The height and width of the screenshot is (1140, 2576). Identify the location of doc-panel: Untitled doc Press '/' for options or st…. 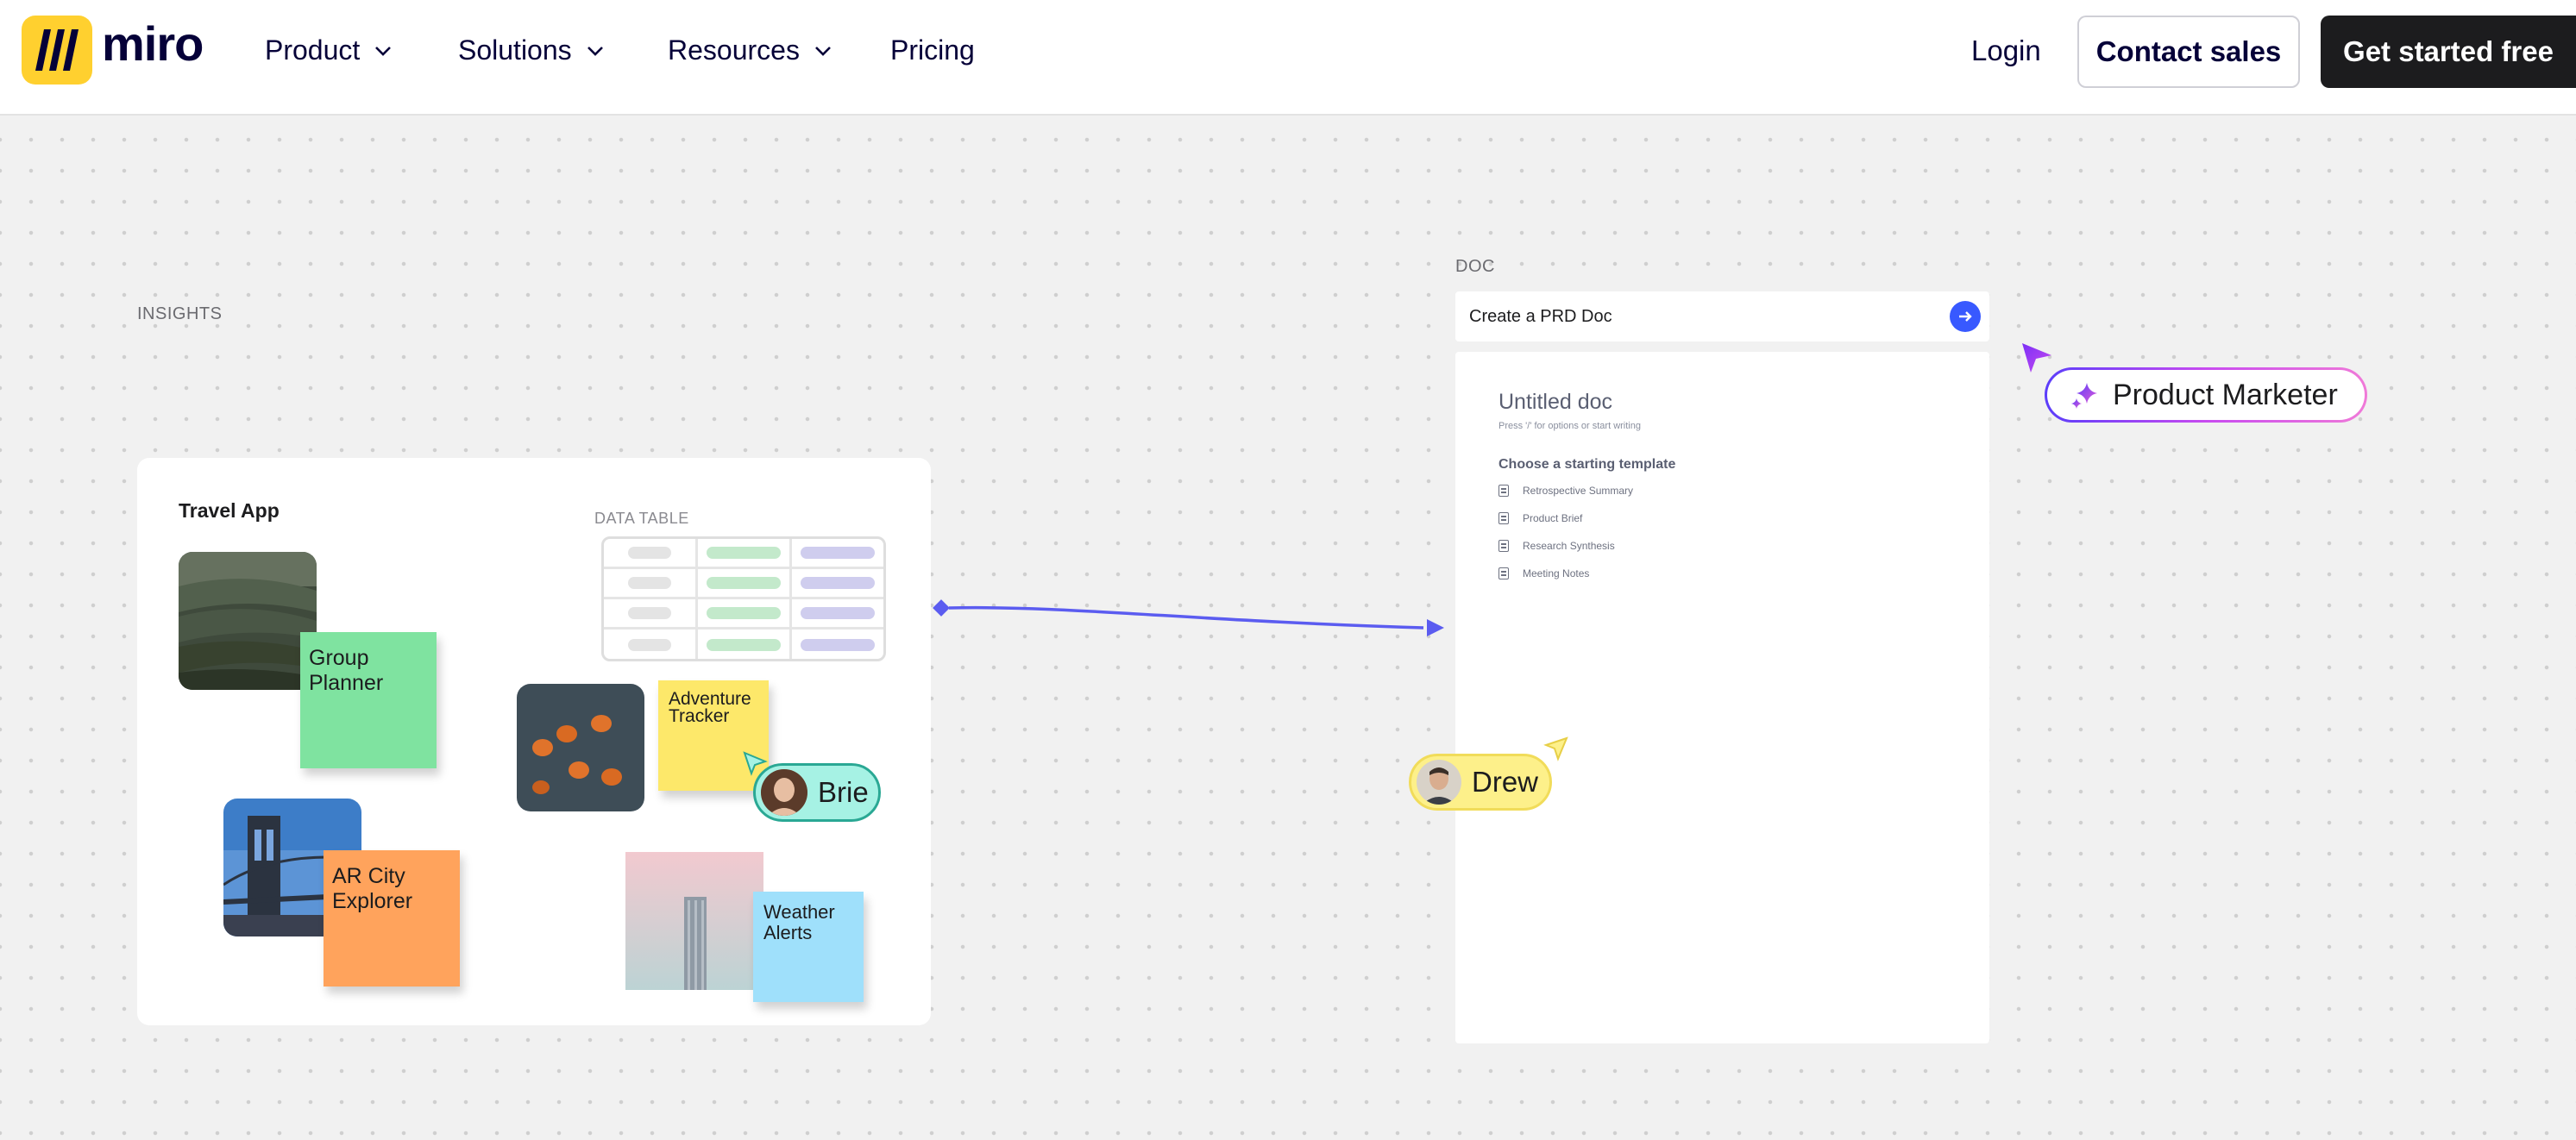
(1722, 697).